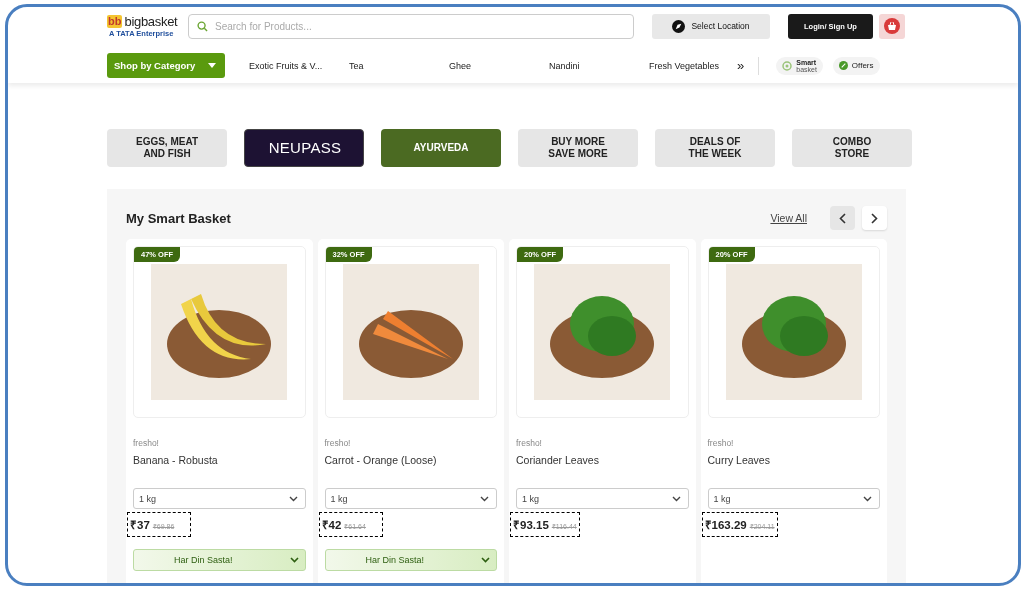  What do you see at coordinates (692, 65) in the screenshot?
I see `nav-link: Fresh Vegetables` at bounding box center [692, 65].